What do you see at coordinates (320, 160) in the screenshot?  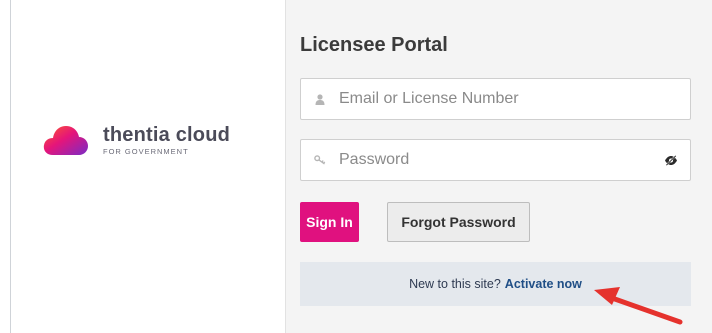 I see `key-icon` at bounding box center [320, 160].